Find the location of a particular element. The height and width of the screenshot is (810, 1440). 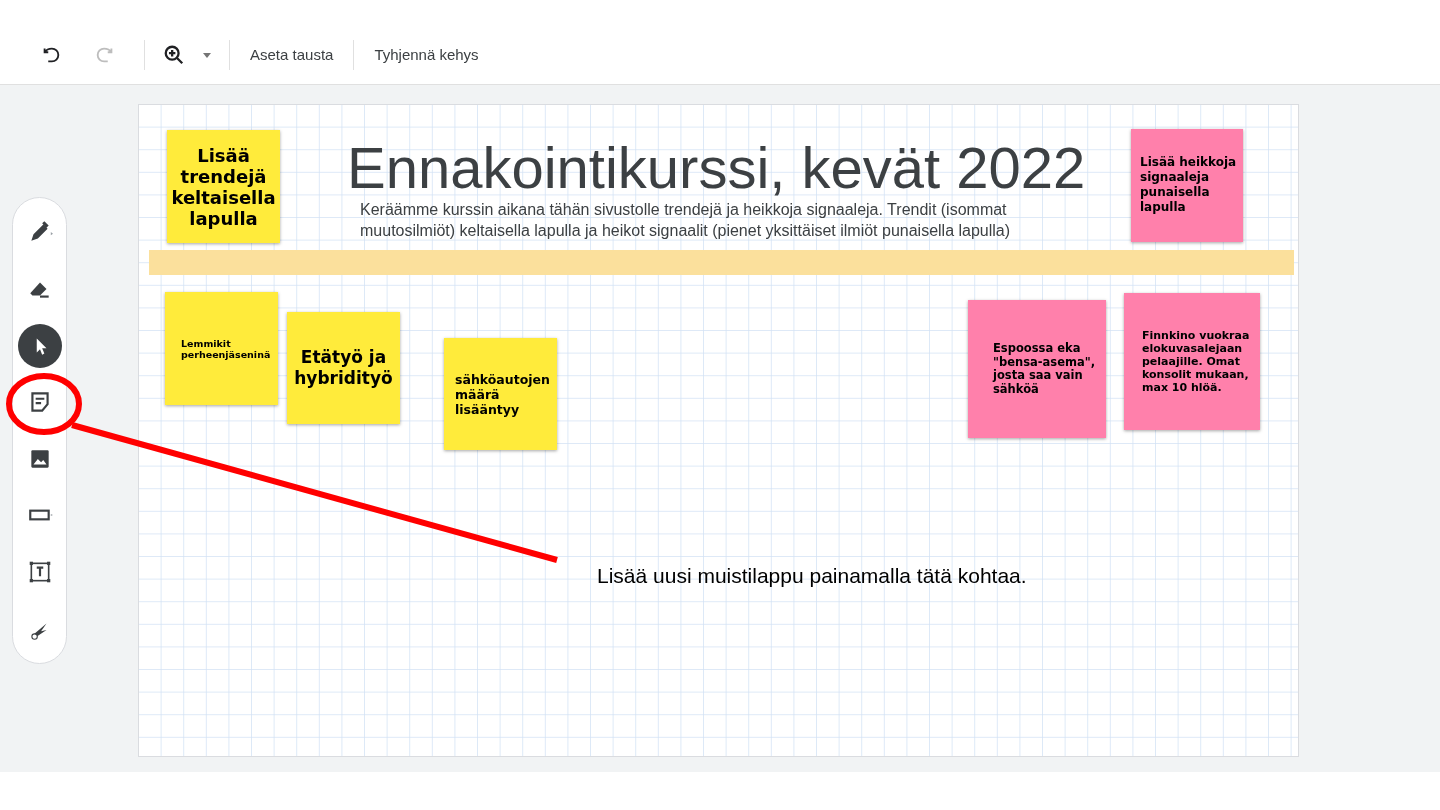

frame-description: Keräämme kurssin aikana tähän sivustolle trendejä ja heikkoja signaaleja. Trendit (isommat muutosilmiöt) keltaisella lapulla ja heikot signaalit (pienet yksittäiset ilmiöt punaisella lapulla) is located at coordinates (686, 220).